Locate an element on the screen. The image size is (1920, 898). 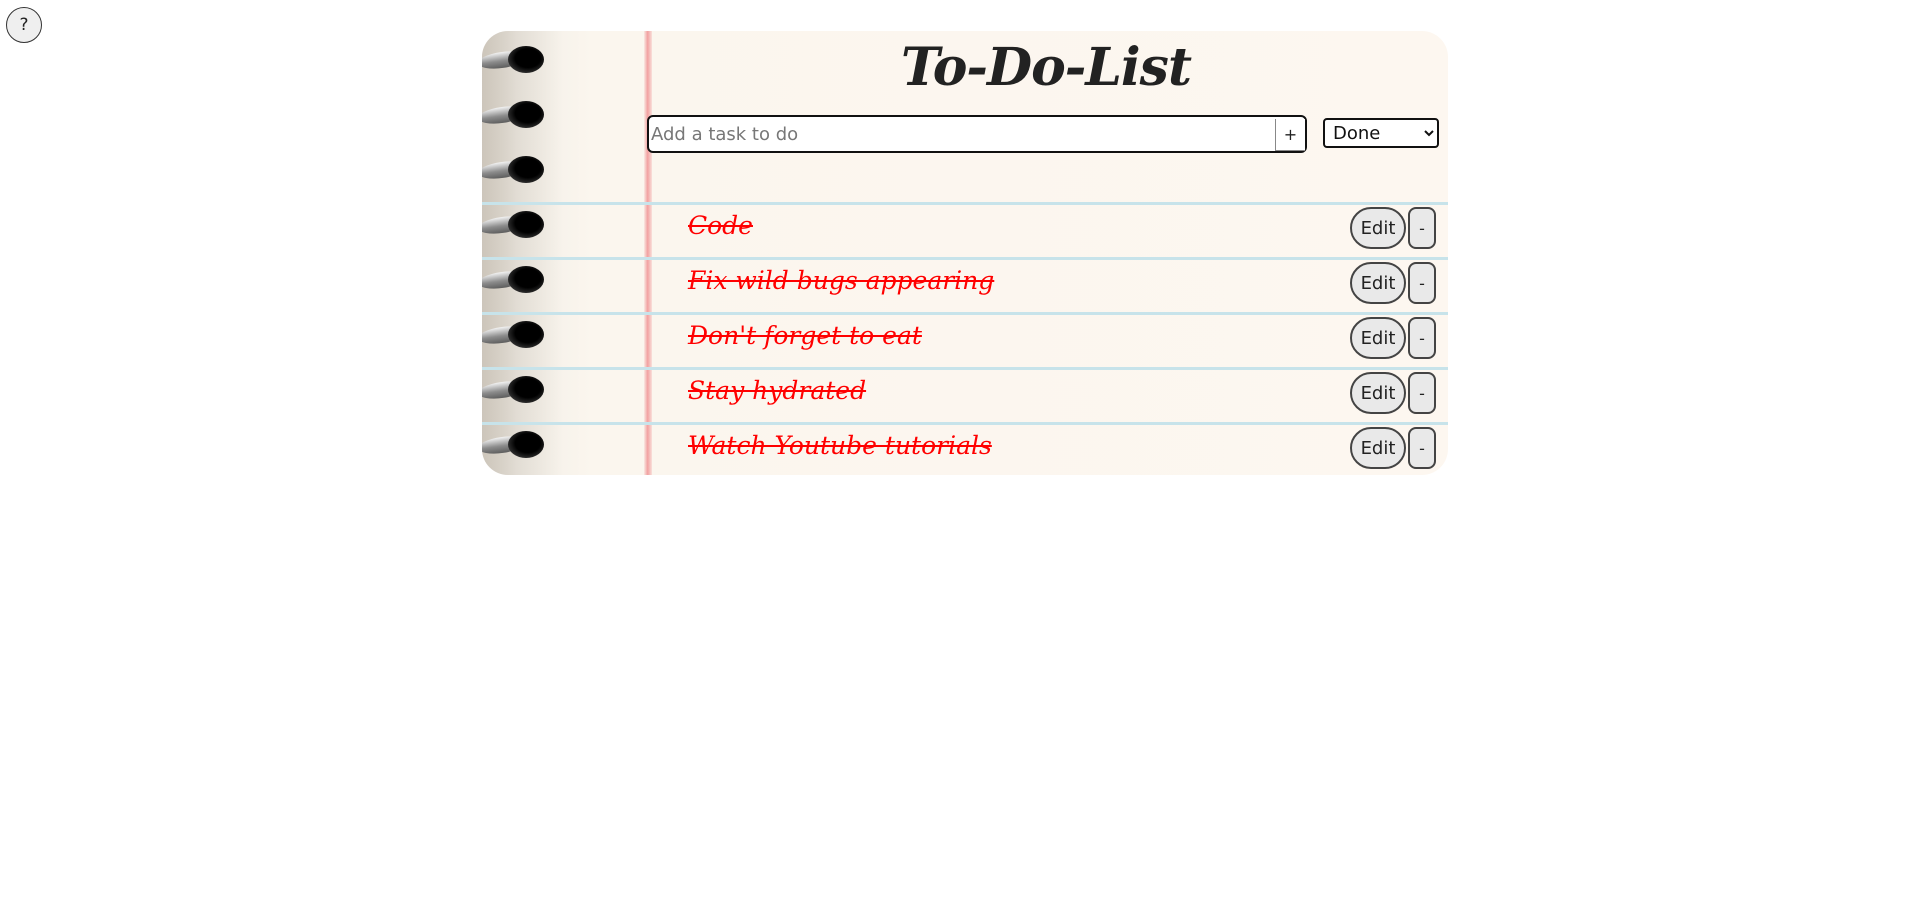
help-button: ? is located at coordinates (24, 25).